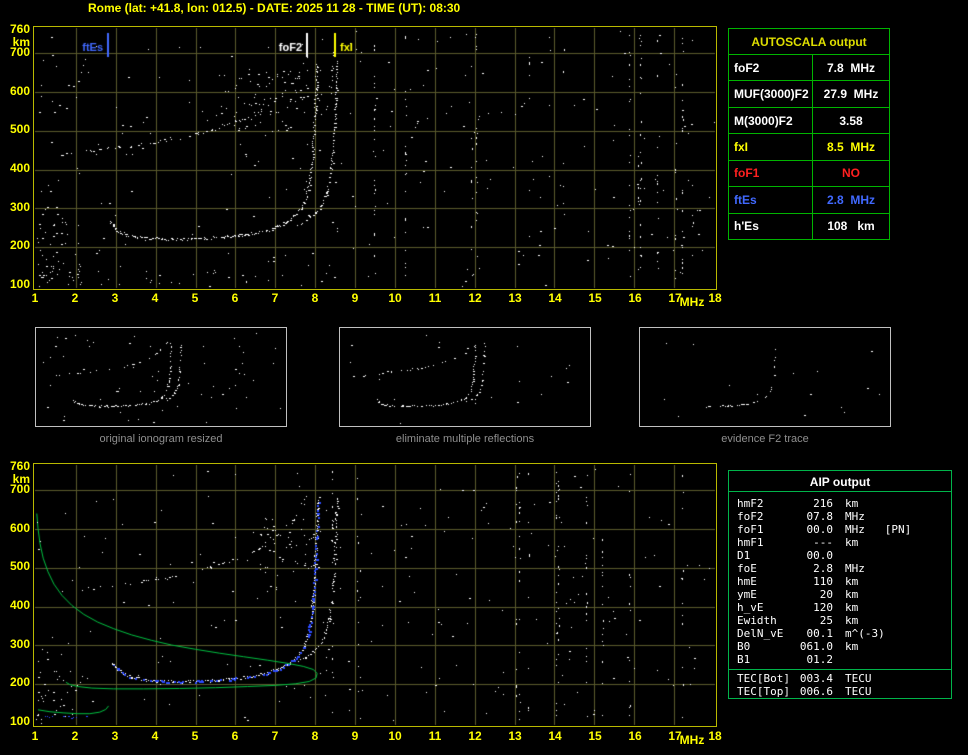  What do you see at coordinates (851, 173) in the screenshot?
I see `autoscala-row-value: NO` at bounding box center [851, 173].